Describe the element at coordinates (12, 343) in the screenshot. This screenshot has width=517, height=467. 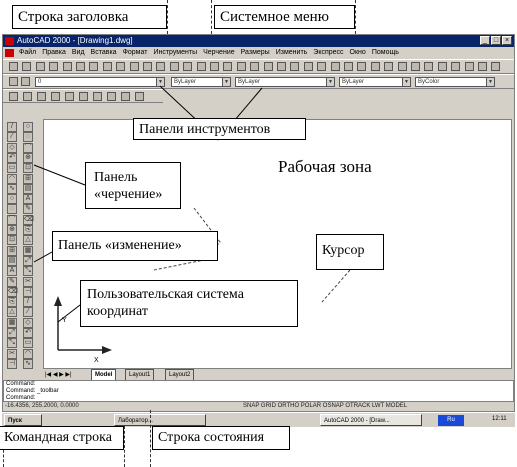
I see `draw-tool-icon: ⤡` at that location.